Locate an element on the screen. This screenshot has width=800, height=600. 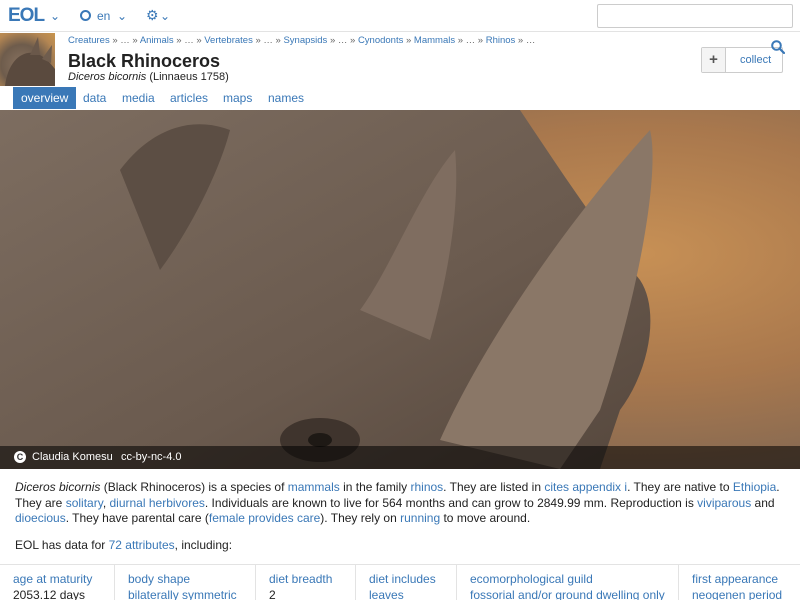
attribute-cell: first appearance neogenen period is located at coordinates (739, 582).